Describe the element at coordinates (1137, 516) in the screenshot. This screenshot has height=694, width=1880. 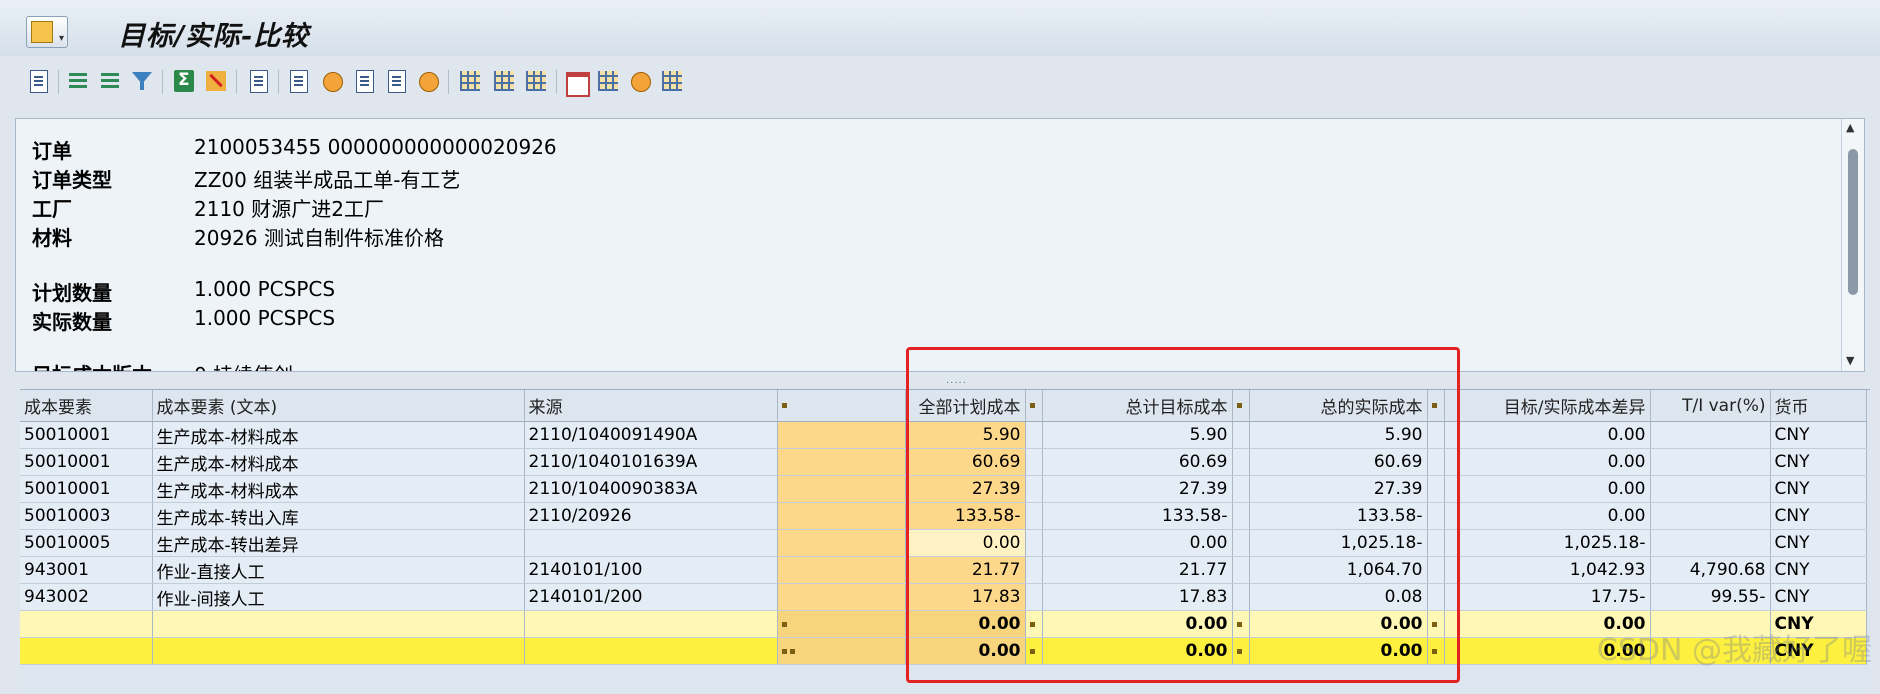
I see `cell-target: 133.58-` at that location.